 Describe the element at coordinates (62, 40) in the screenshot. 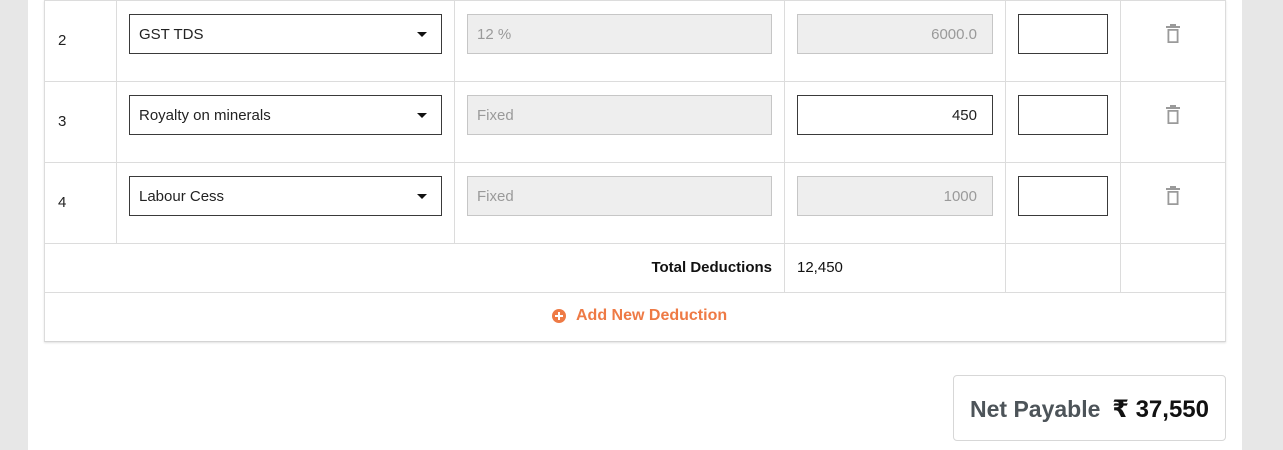

I see `serial-number: 2` at that location.